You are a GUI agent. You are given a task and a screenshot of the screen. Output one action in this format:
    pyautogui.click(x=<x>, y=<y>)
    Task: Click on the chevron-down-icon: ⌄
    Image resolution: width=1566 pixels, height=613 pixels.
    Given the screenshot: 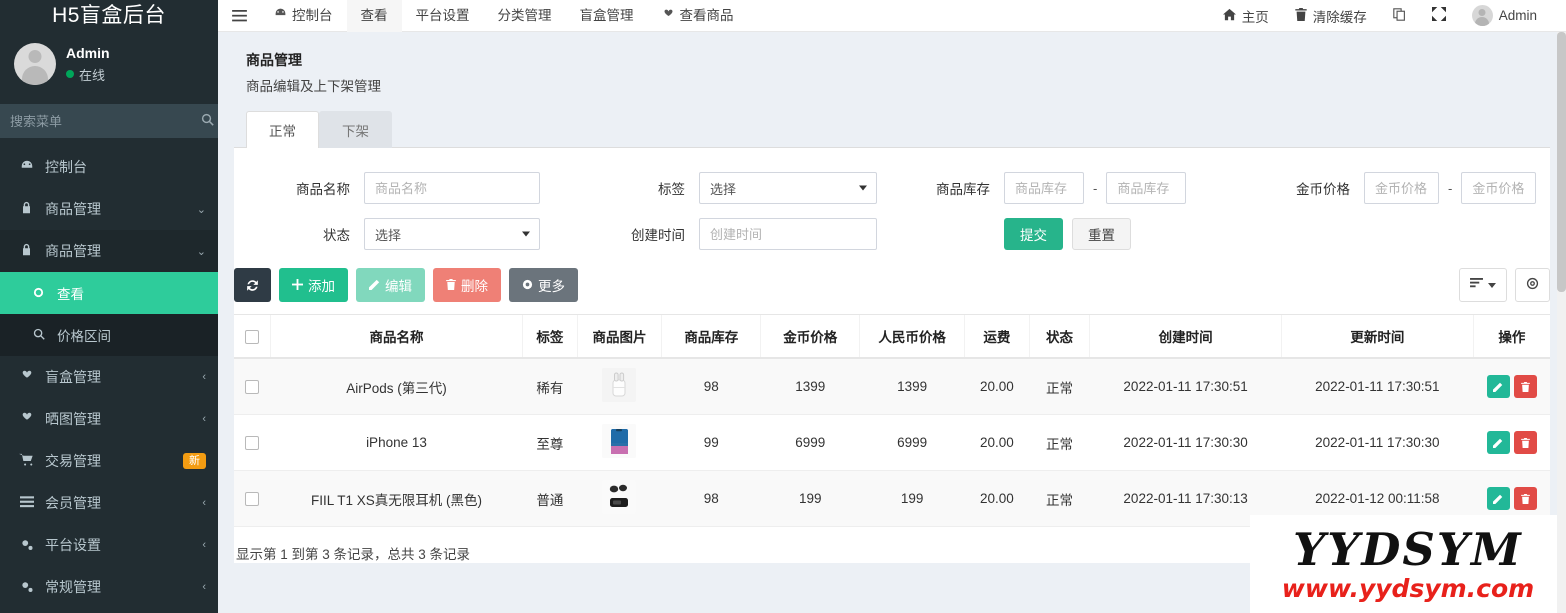 What is the action you would take?
    pyautogui.click(x=201, y=251)
    